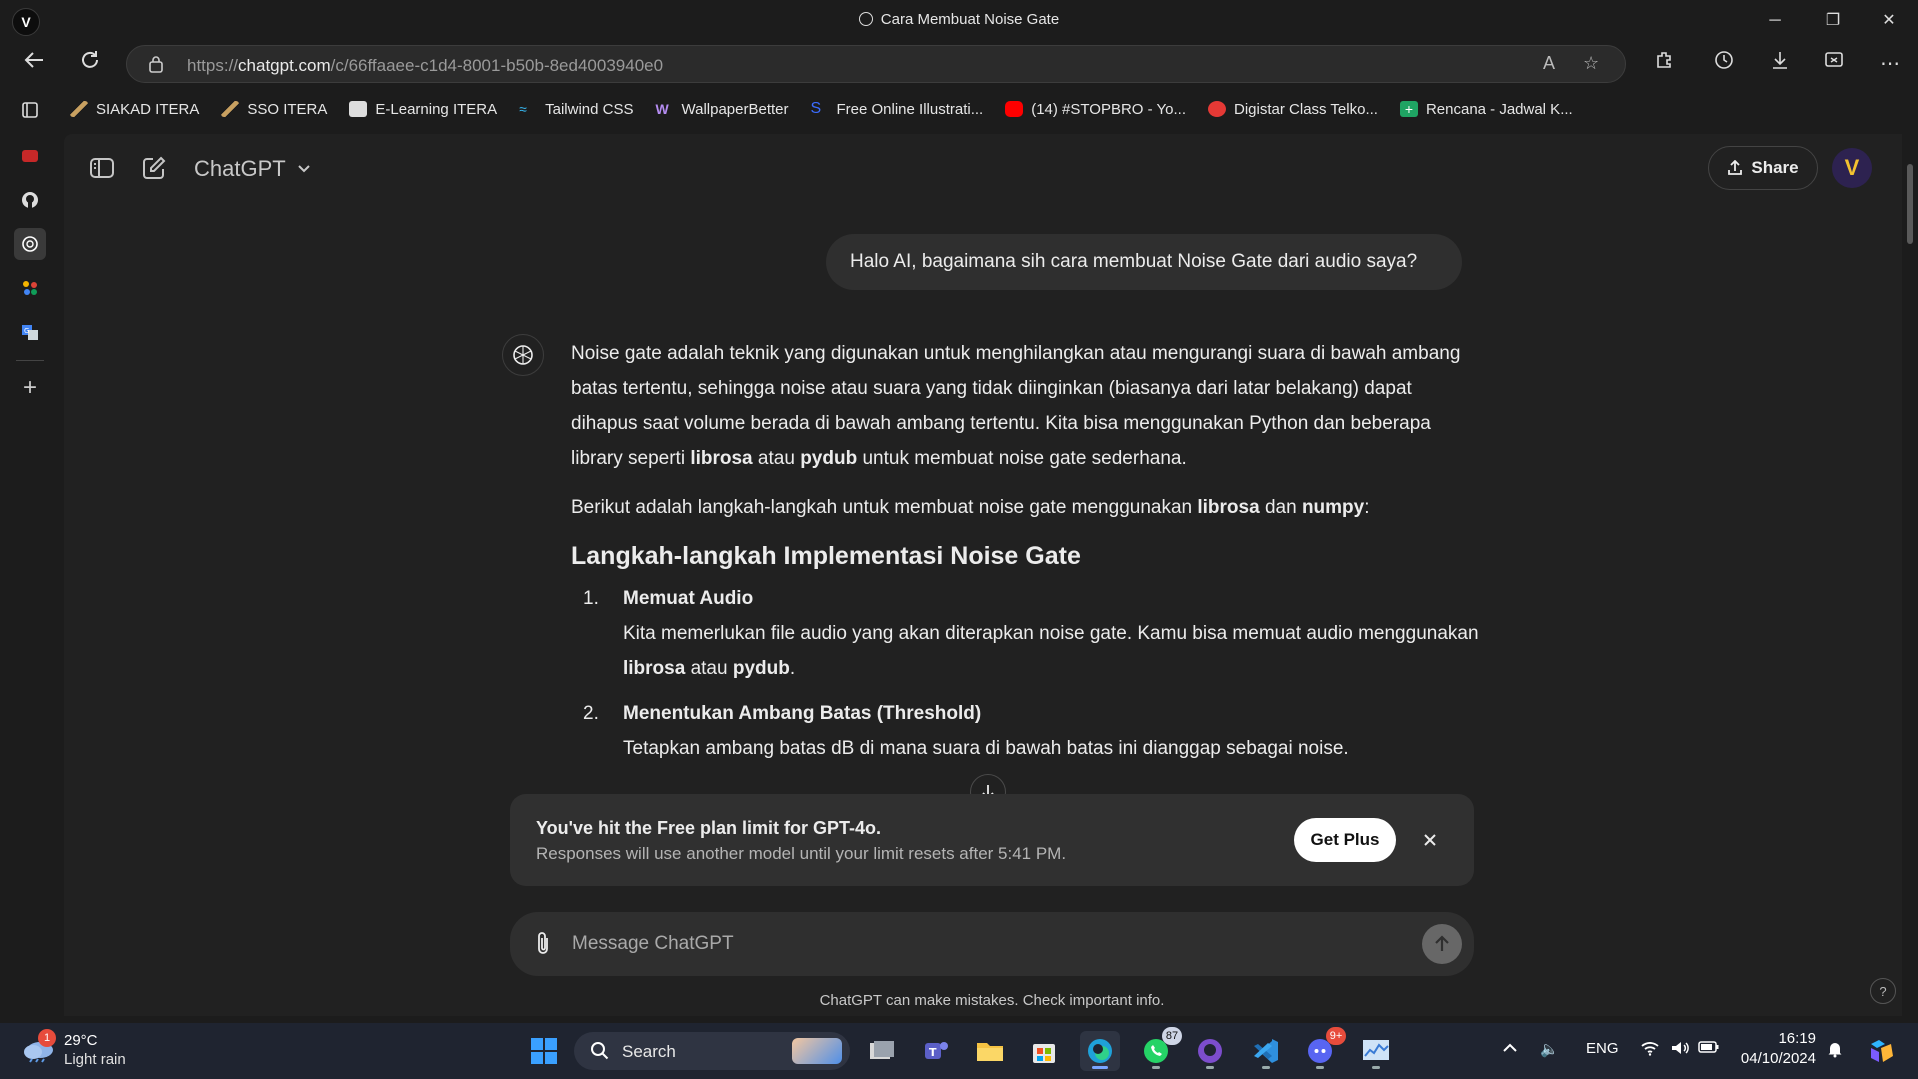 Image resolution: width=1918 pixels, height=1079 pixels. I want to click on system-clock: 16:19 04/10/2024, so click(1776, 1049).